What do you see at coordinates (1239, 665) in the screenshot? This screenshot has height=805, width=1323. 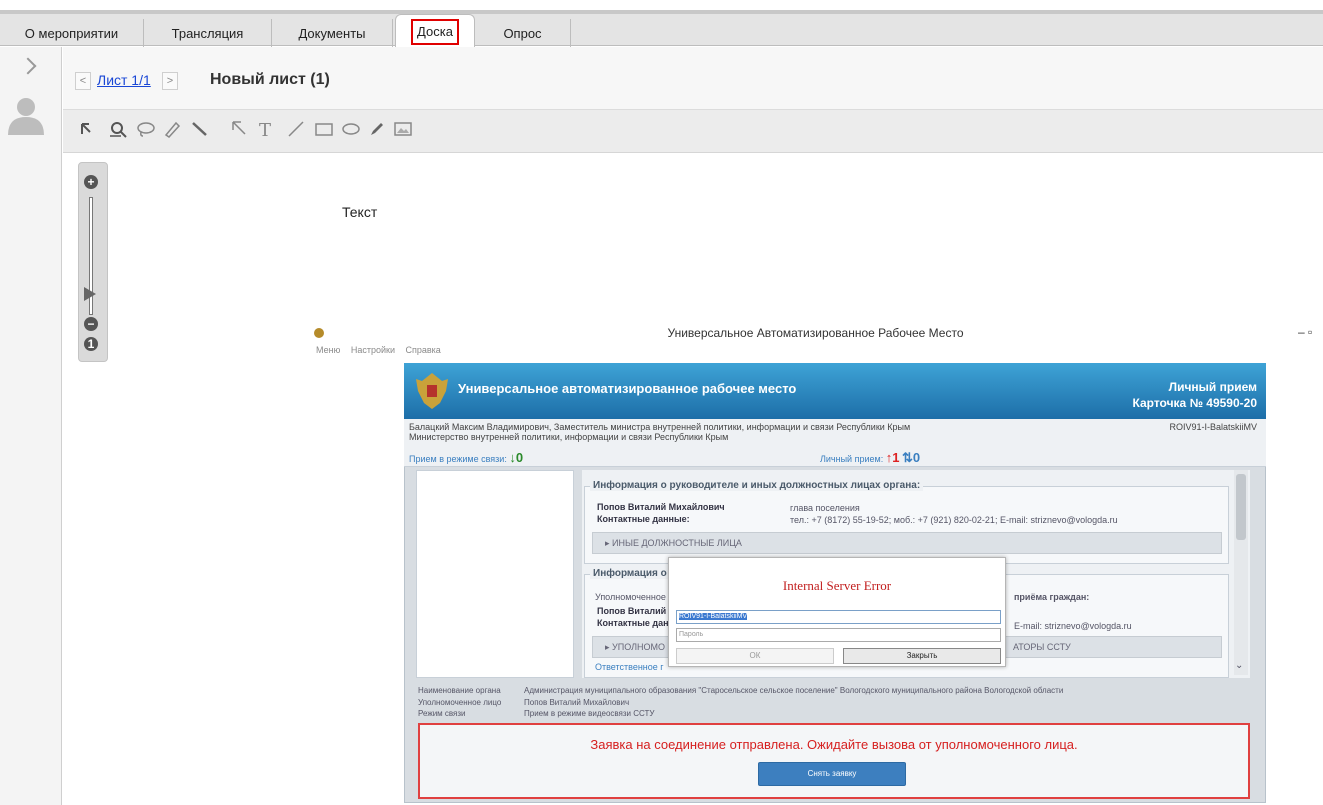 I see `embedded-scroll-down-icon: ⌄` at bounding box center [1239, 665].